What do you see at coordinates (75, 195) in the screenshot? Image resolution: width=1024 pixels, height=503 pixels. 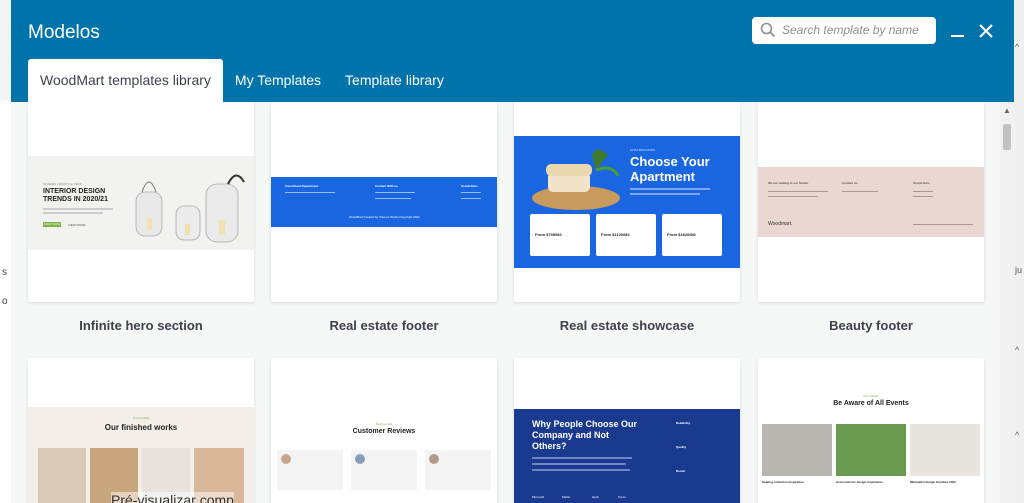 I see `thumb-heading: INTERIOR DESIGN TRENDS IN 2020/21` at bounding box center [75, 195].